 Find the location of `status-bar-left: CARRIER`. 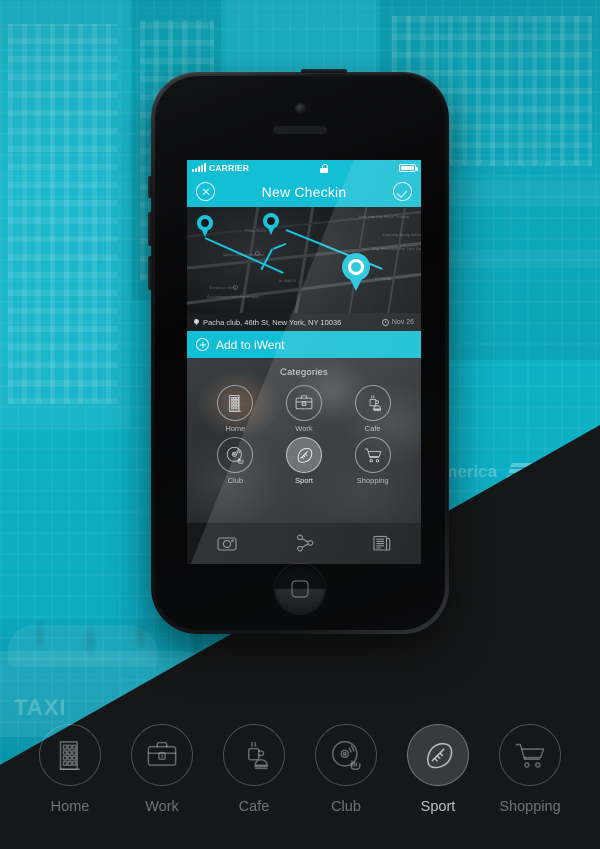

status-bar-left: CARRIER is located at coordinates (220, 168).